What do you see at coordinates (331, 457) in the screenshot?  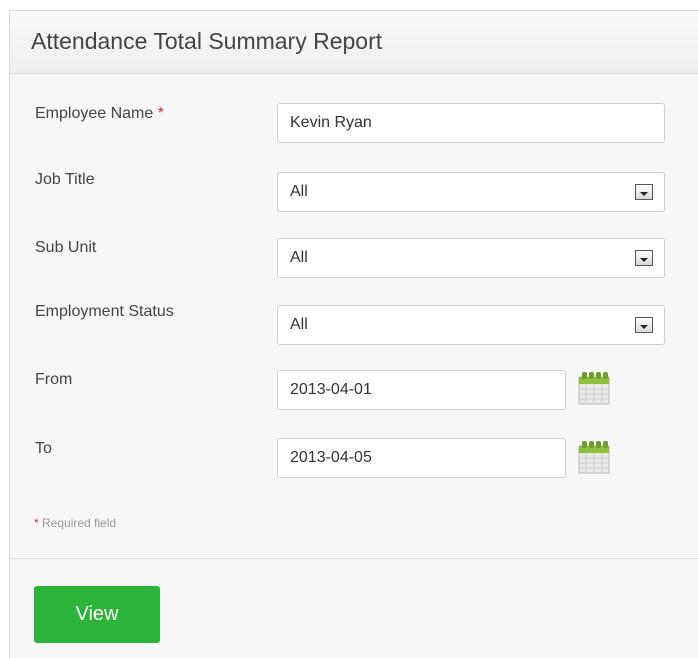 I see `to-date-value: 2013-04-05` at bounding box center [331, 457].